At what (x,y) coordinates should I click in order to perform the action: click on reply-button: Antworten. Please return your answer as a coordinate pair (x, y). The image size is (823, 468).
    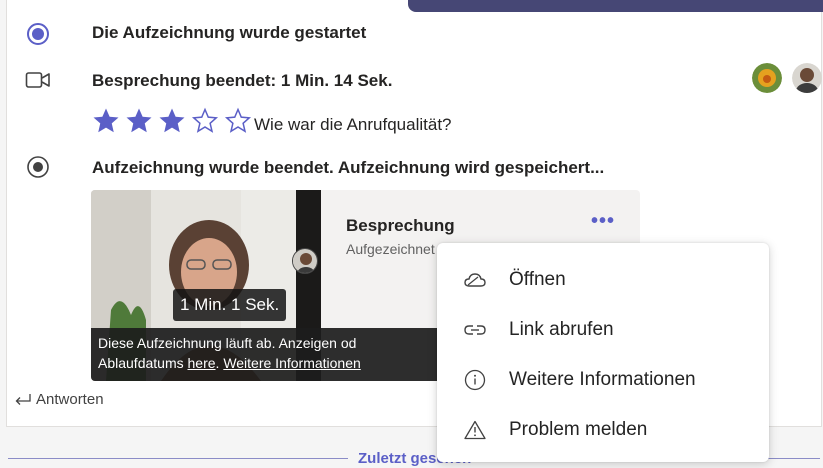
    Looking at the image, I should click on (59, 399).